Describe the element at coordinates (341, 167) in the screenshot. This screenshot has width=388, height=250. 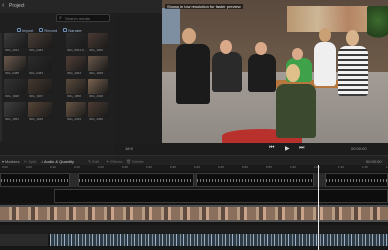
I see `ruler-tick: 1:10` at that location.